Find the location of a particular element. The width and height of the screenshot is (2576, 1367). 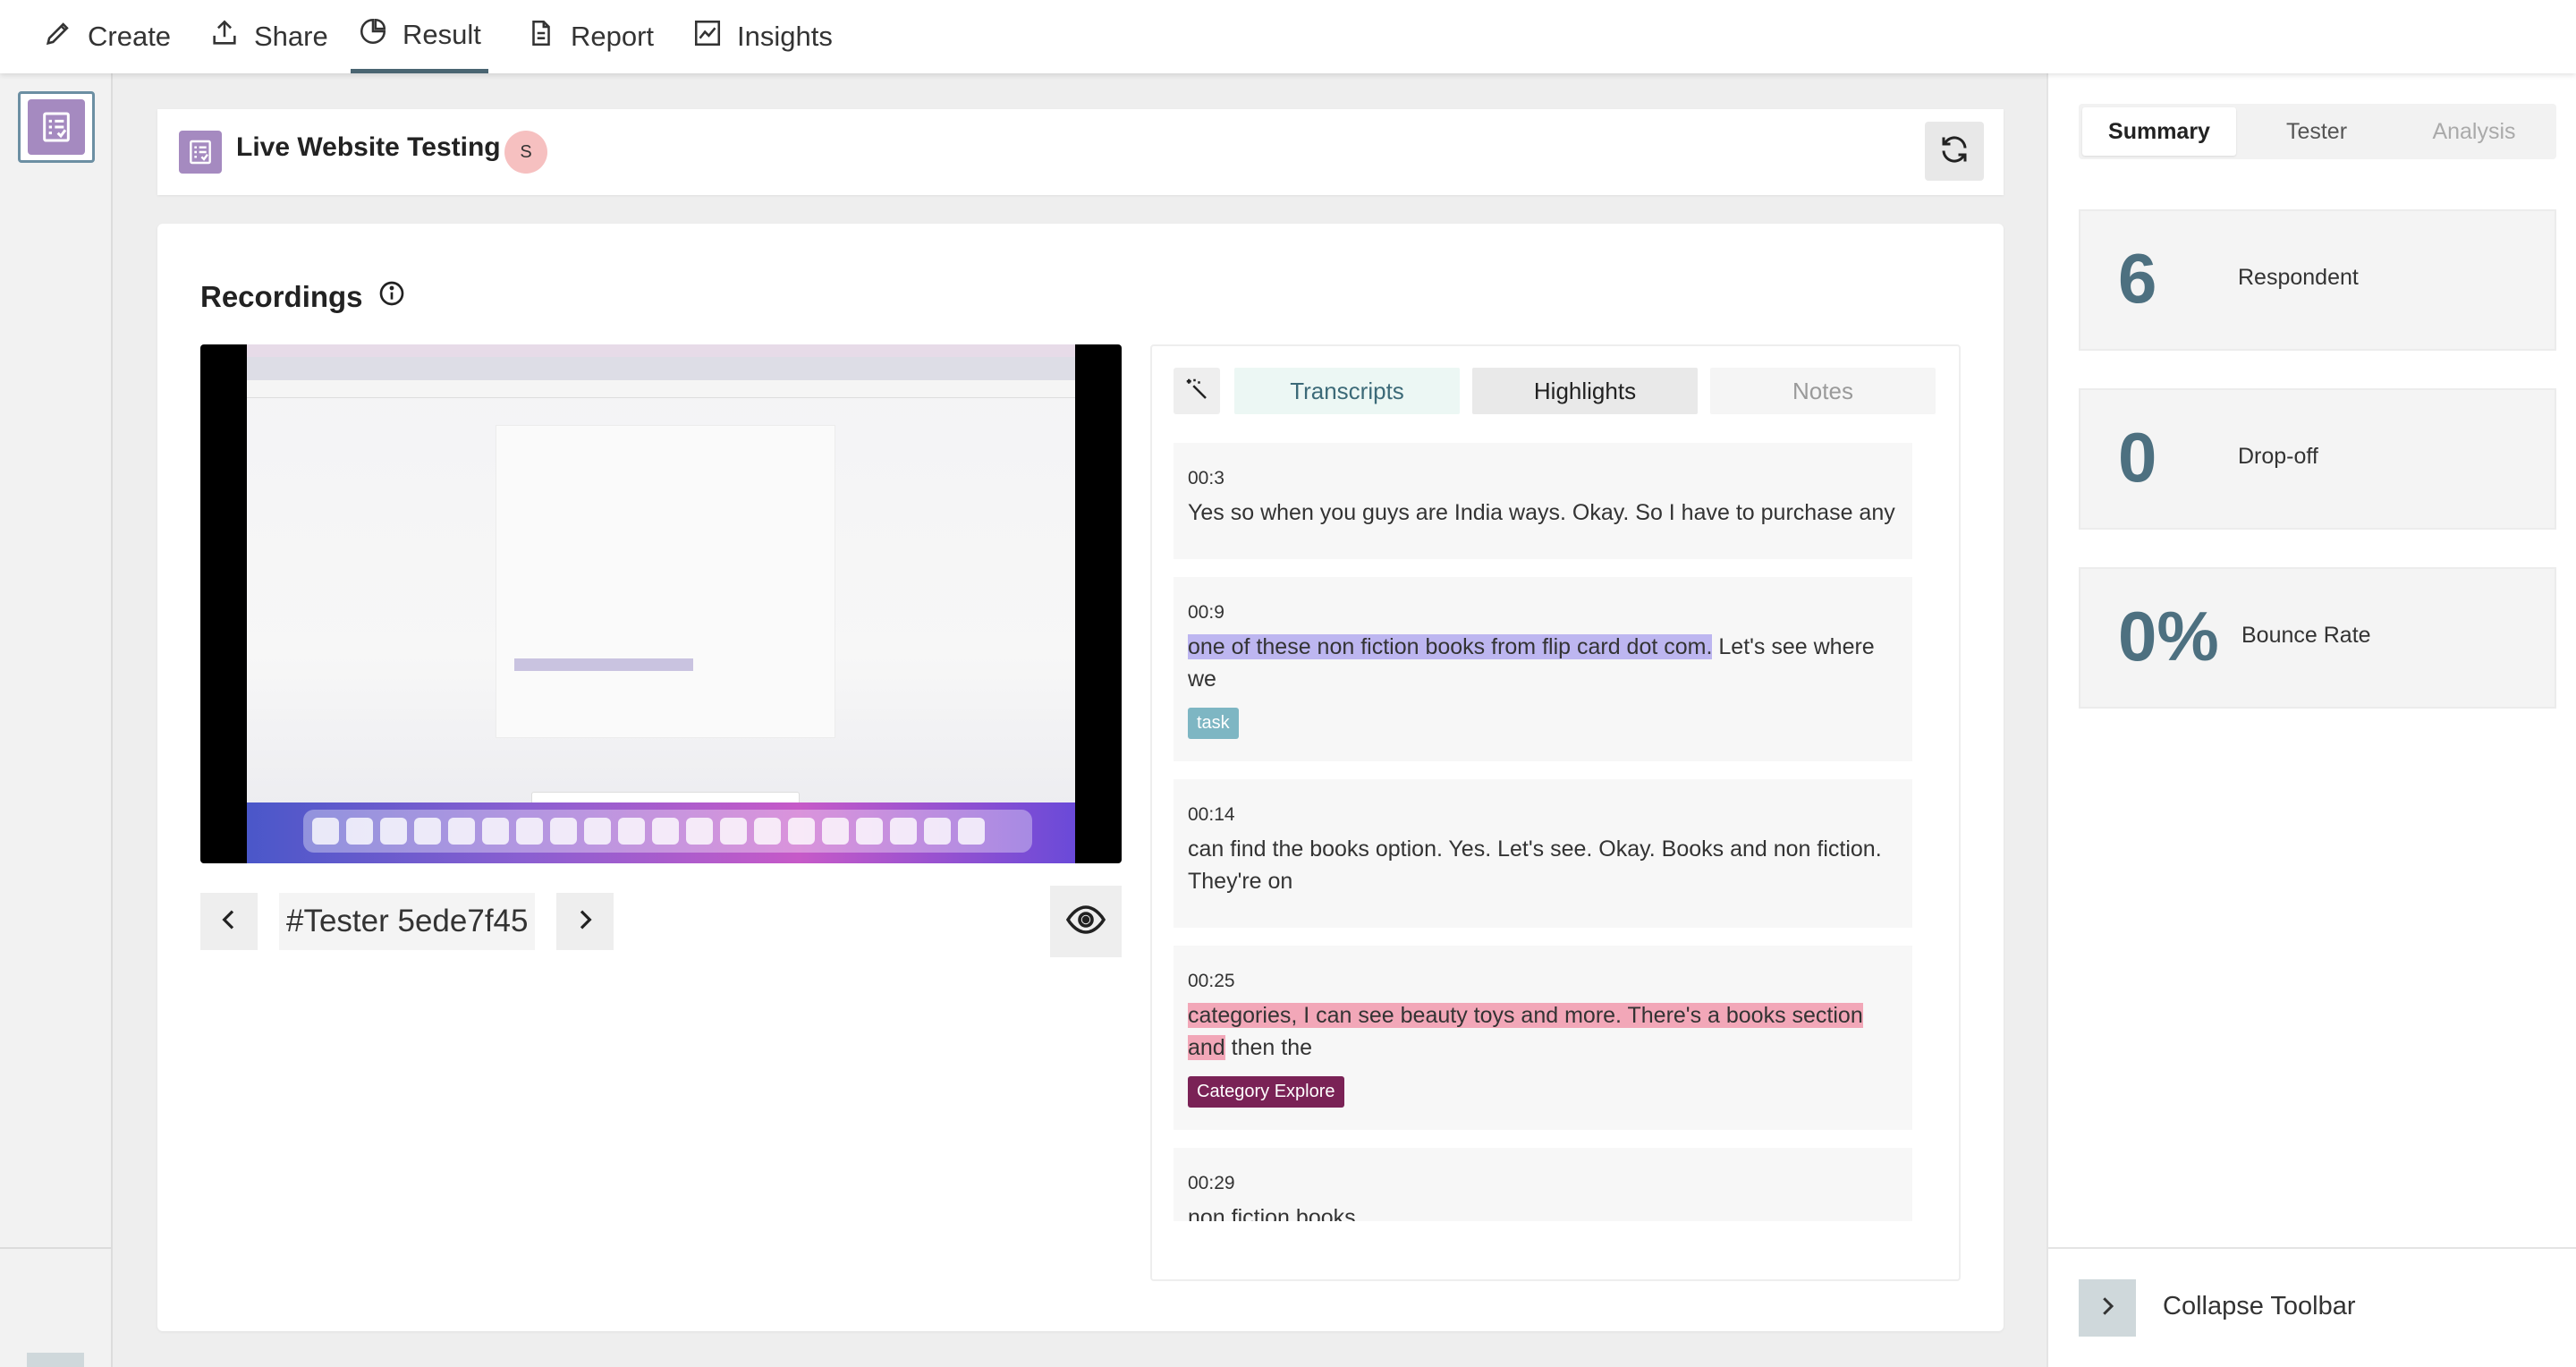

magic-wand-icon is located at coordinates (1196, 391).